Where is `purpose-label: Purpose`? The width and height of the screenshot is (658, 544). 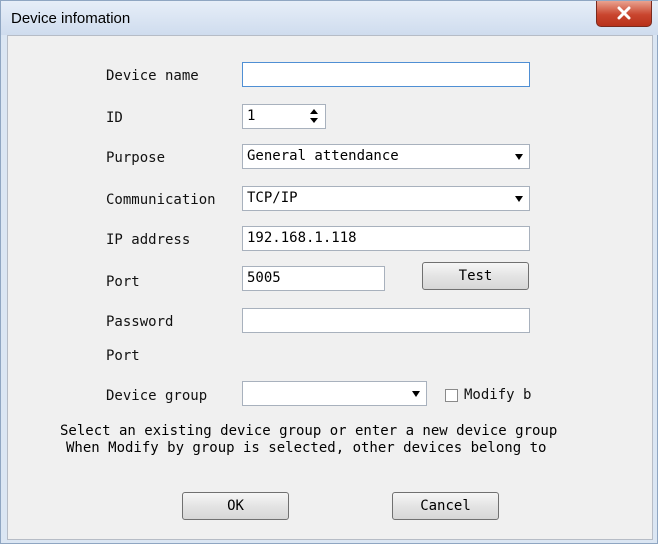 purpose-label: Purpose is located at coordinates (136, 158).